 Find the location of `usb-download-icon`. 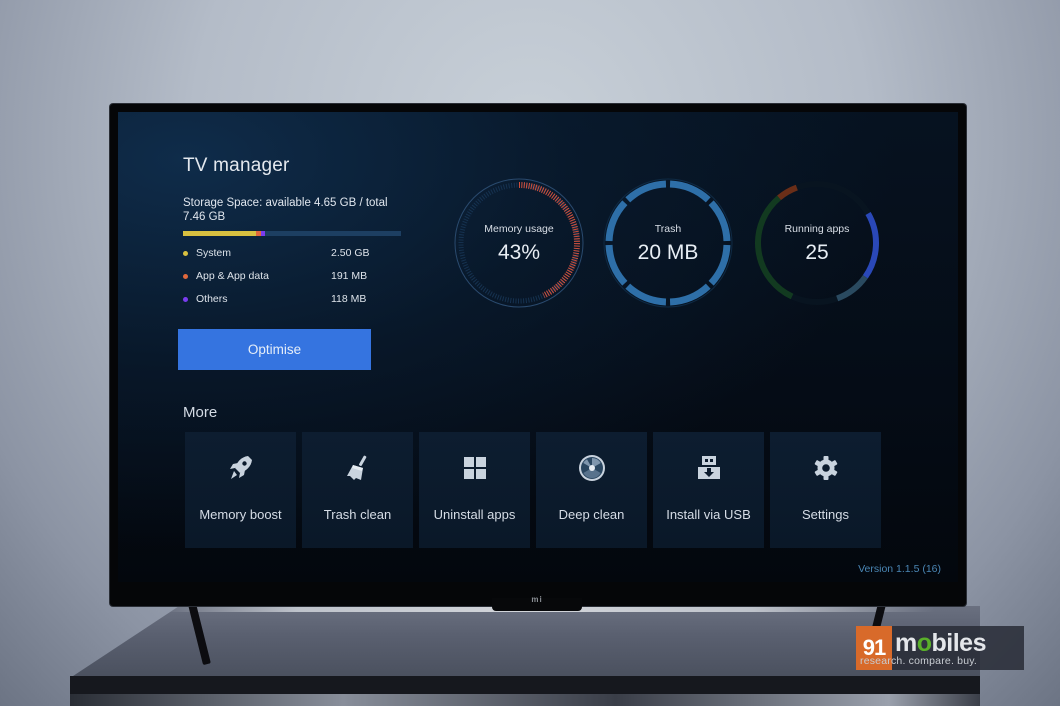

usb-download-icon is located at coordinates (709, 468).